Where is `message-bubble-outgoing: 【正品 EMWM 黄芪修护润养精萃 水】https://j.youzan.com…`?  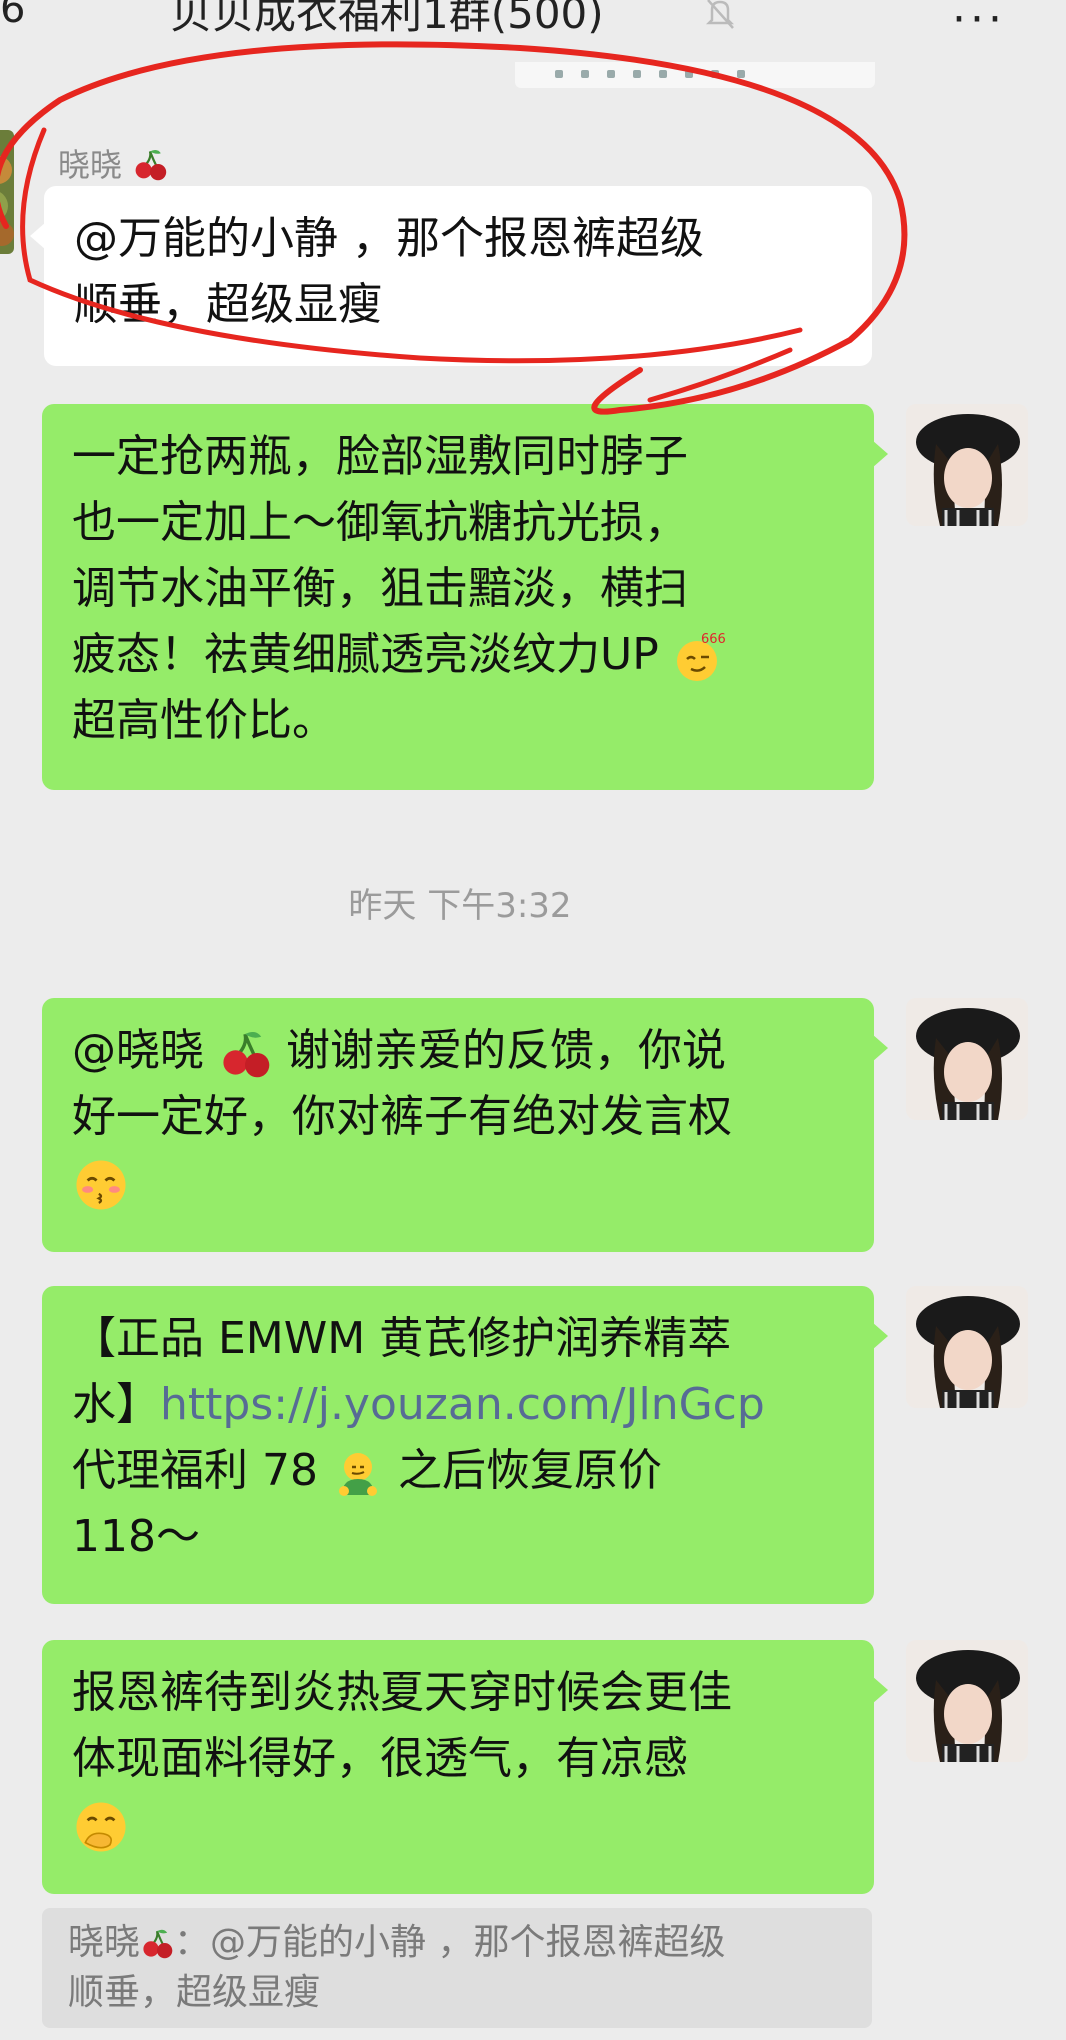 message-bubble-outgoing: 【正品 EMWM 黄芪修护润养精萃 水】https://j.youzan.com… is located at coordinates (465, 1445).